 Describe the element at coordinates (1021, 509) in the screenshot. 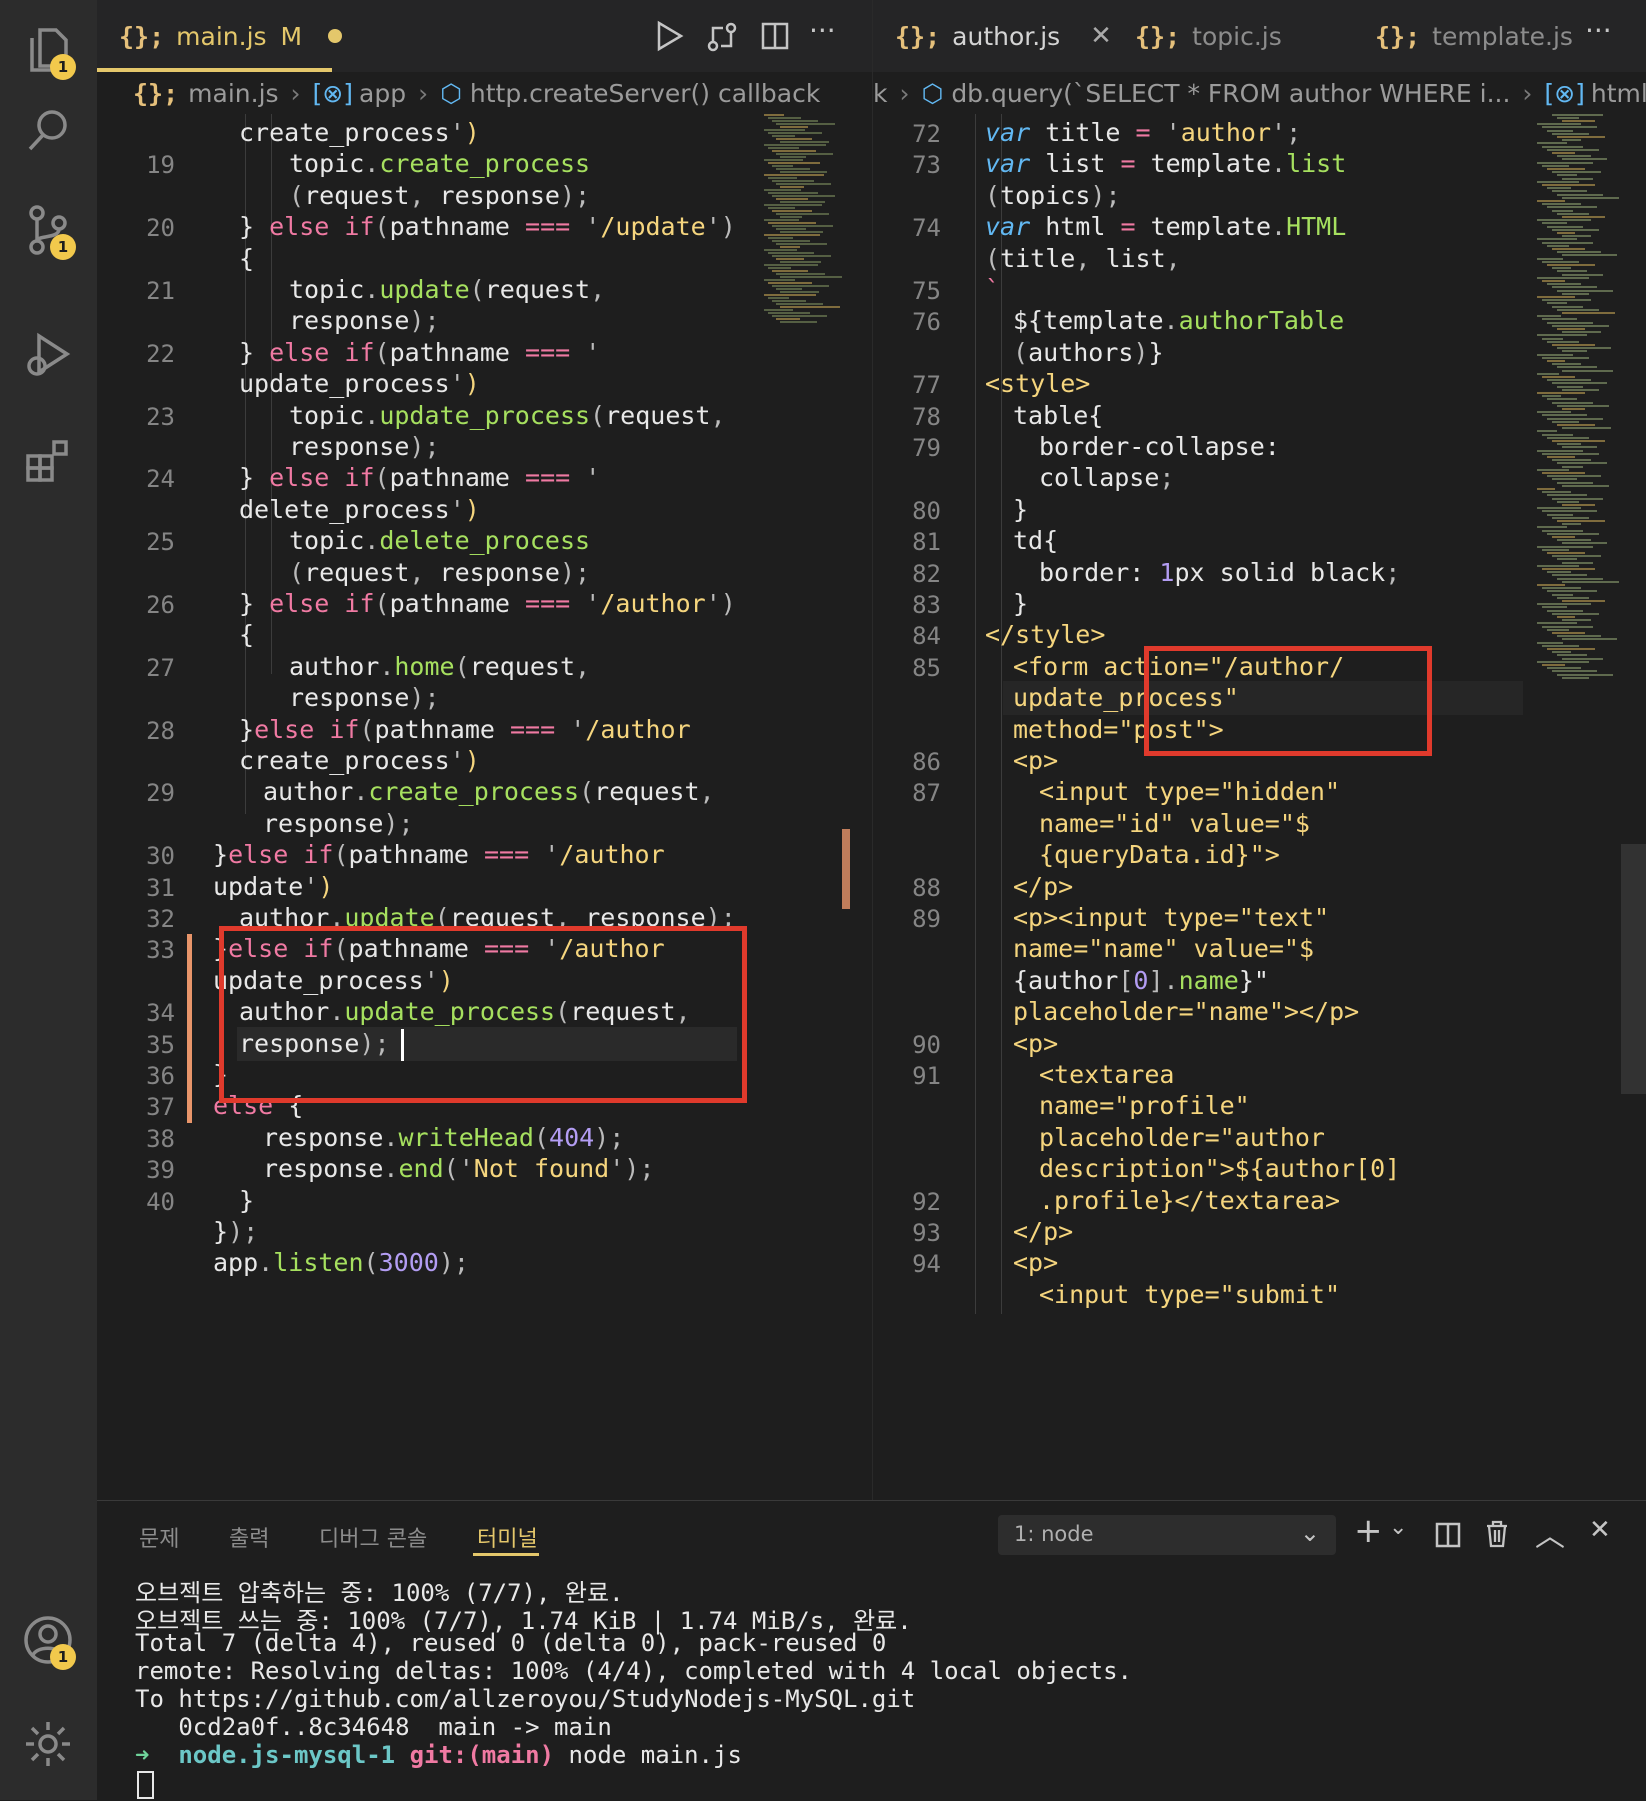

I see `code-line: }` at that location.